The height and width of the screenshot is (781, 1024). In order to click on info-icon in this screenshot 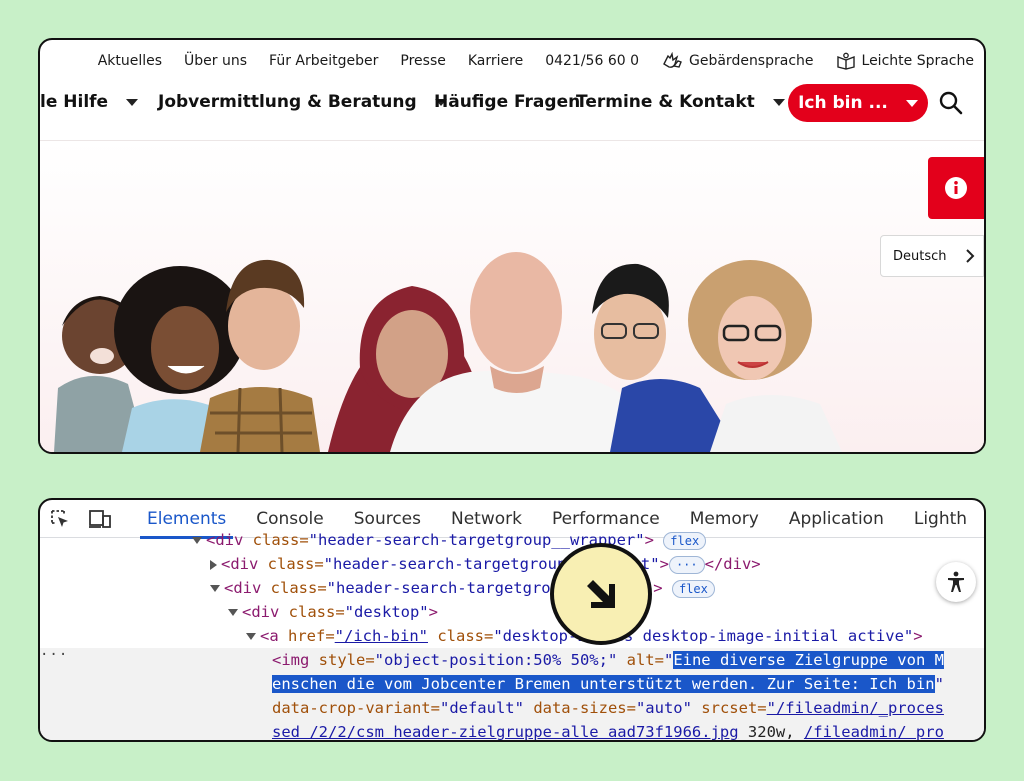, I will do `click(956, 188)`.